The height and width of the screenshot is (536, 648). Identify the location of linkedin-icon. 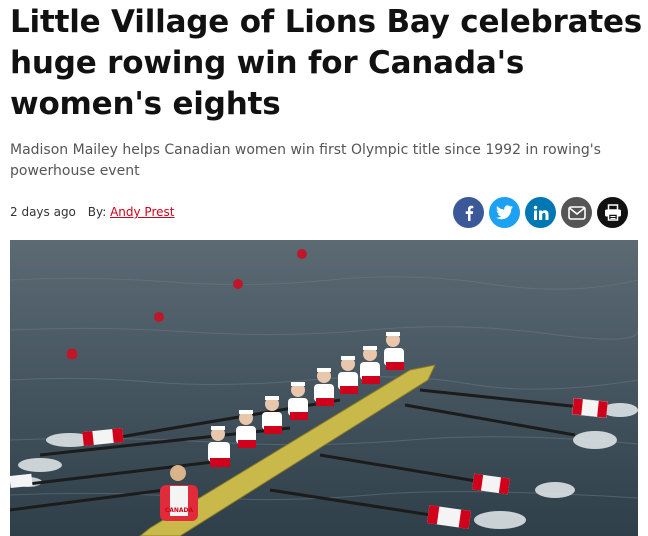
(540, 212).